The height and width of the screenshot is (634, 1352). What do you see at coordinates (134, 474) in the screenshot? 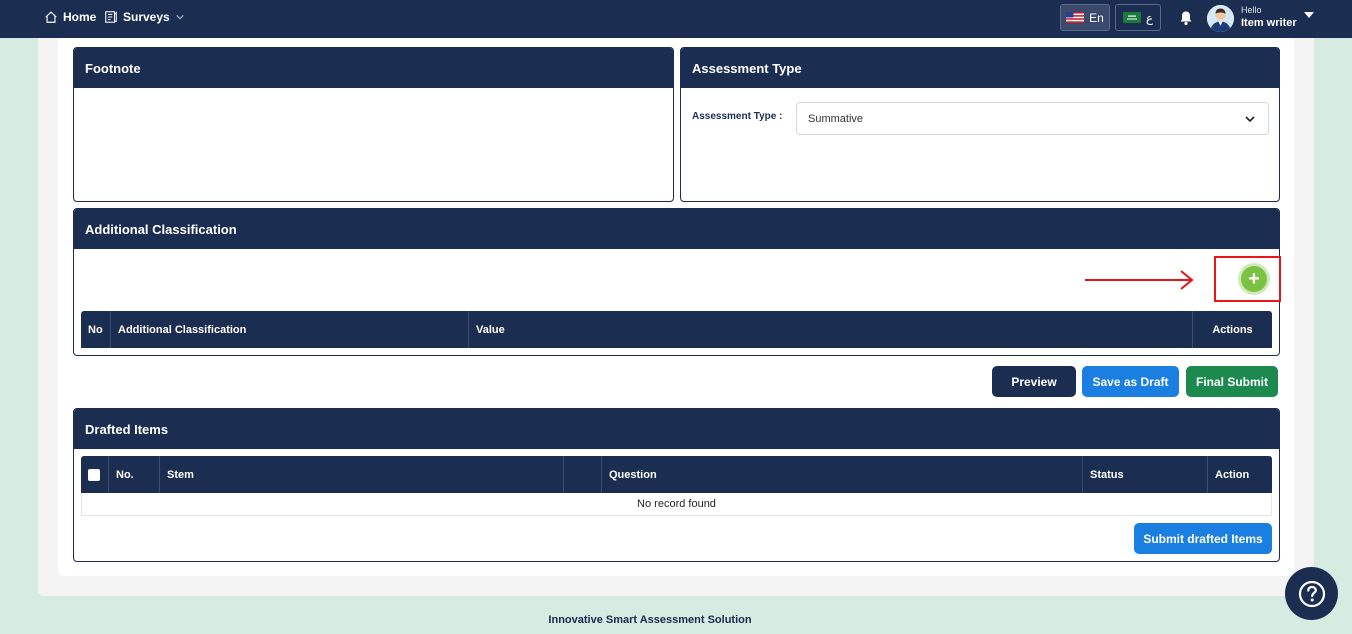
I see `column-header-no: No.` at bounding box center [134, 474].